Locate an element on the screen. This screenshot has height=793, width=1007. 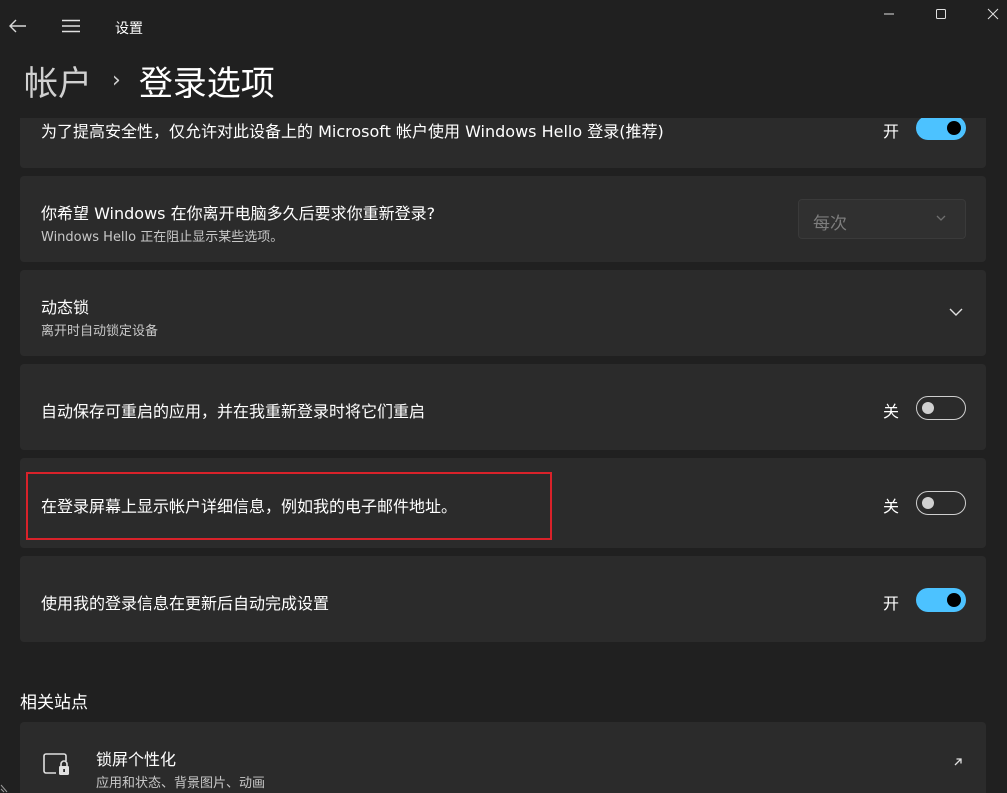
breadcrumb-parent-accounts: 帐户 is located at coordinates (58, 80).